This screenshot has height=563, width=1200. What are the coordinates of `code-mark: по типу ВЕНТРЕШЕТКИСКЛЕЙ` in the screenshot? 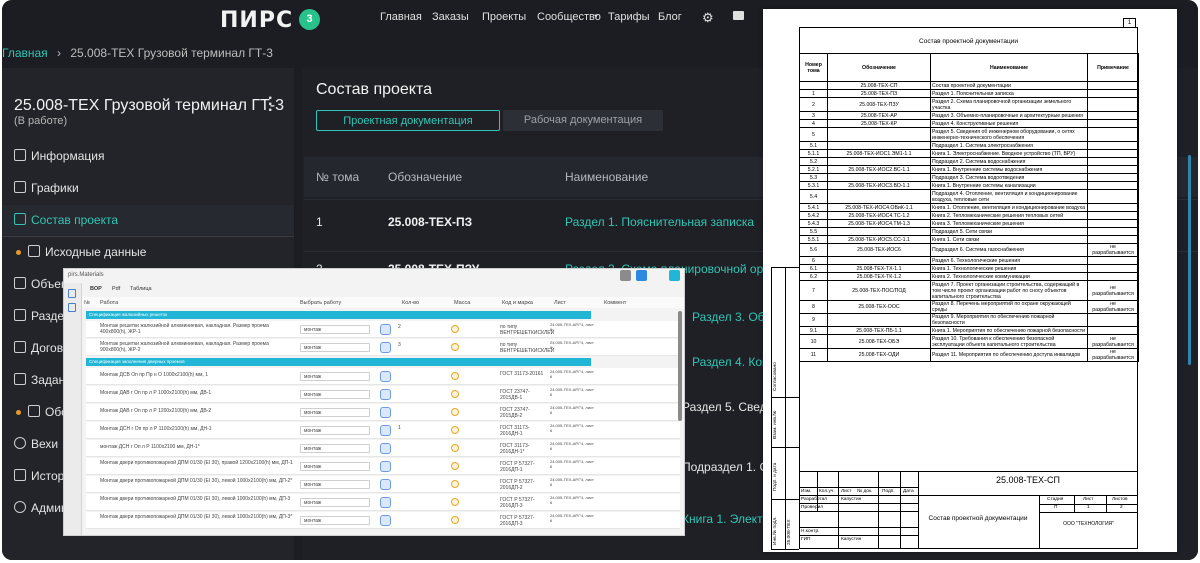 It's located at (527, 330).